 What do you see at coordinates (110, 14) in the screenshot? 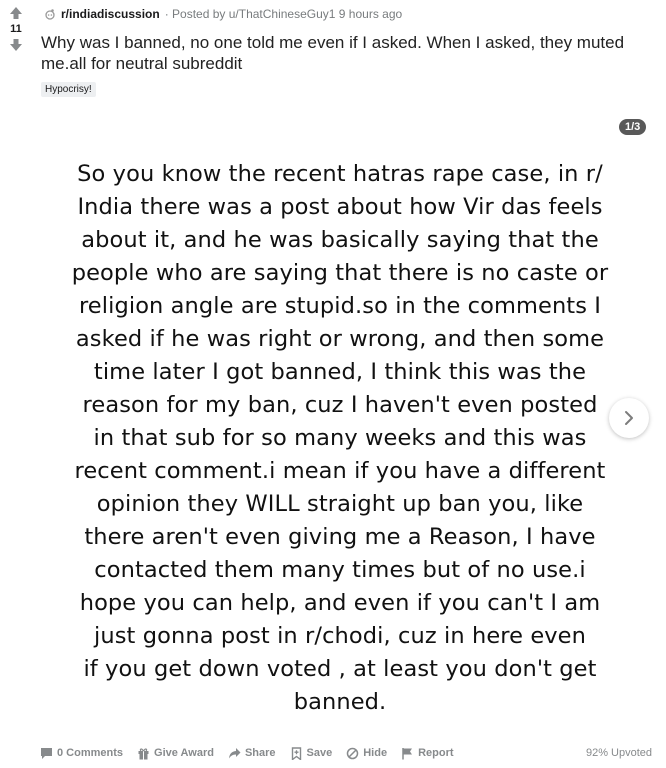
I see `subreddit-link: r/indiadiscussion` at bounding box center [110, 14].